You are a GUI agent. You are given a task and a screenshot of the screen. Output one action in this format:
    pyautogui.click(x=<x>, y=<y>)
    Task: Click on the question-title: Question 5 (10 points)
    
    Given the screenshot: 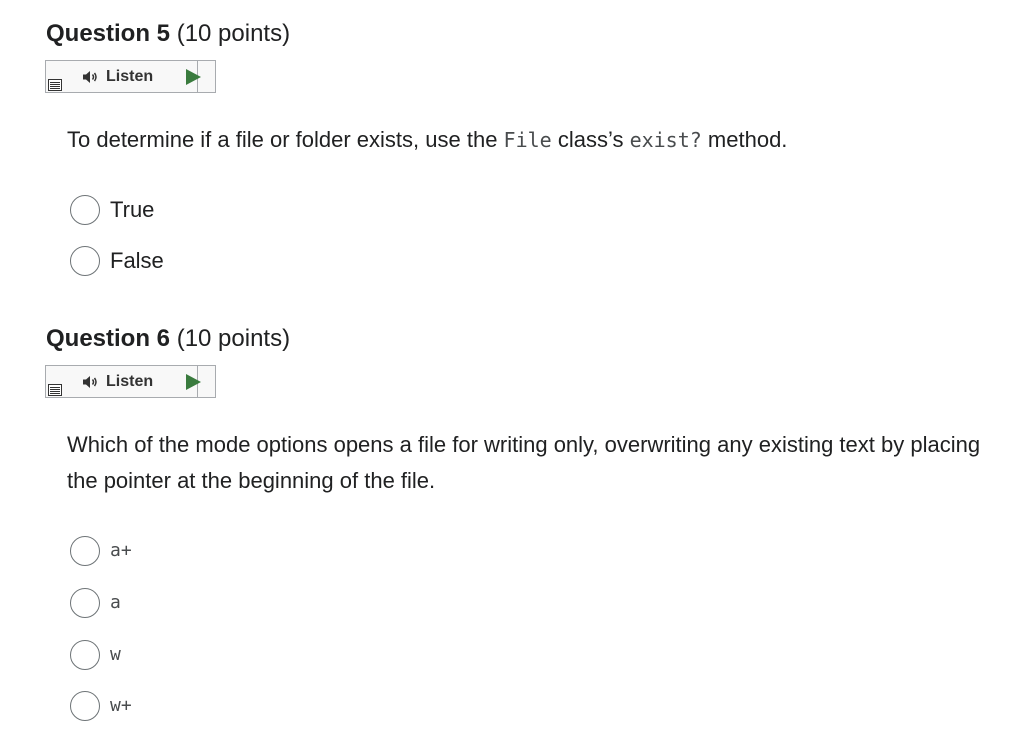 What is the action you would take?
    pyautogui.click(x=168, y=34)
    